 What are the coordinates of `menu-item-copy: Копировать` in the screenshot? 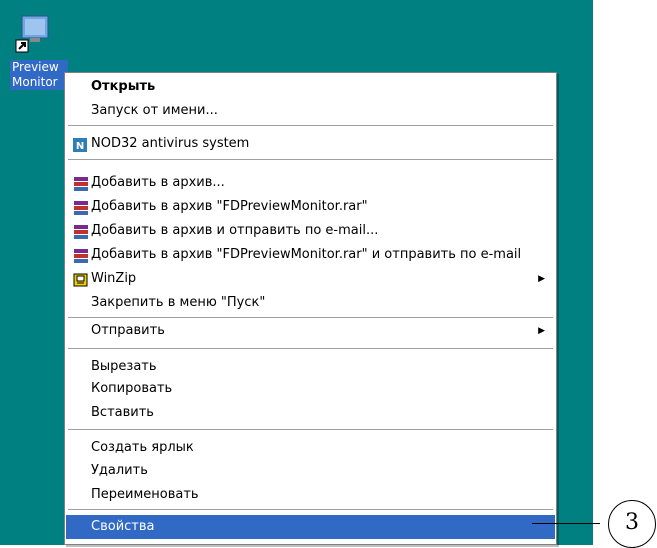 It's located at (310, 389).